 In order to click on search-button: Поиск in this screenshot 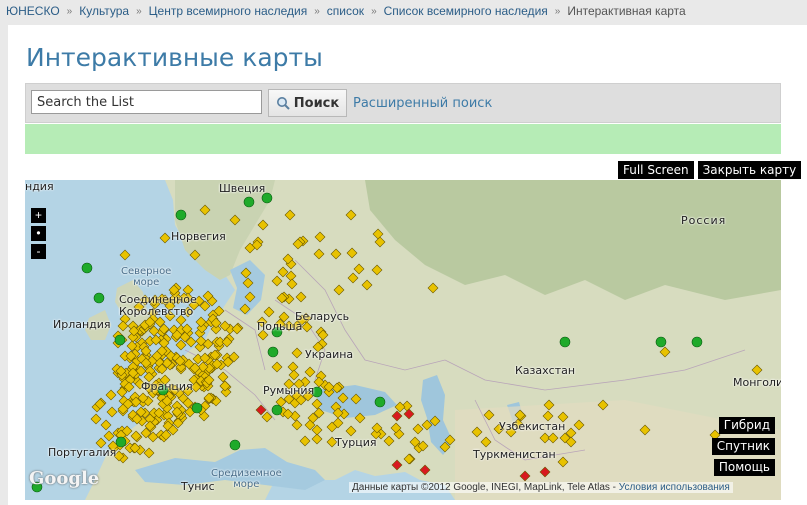, I will do `click(307, 103)`.